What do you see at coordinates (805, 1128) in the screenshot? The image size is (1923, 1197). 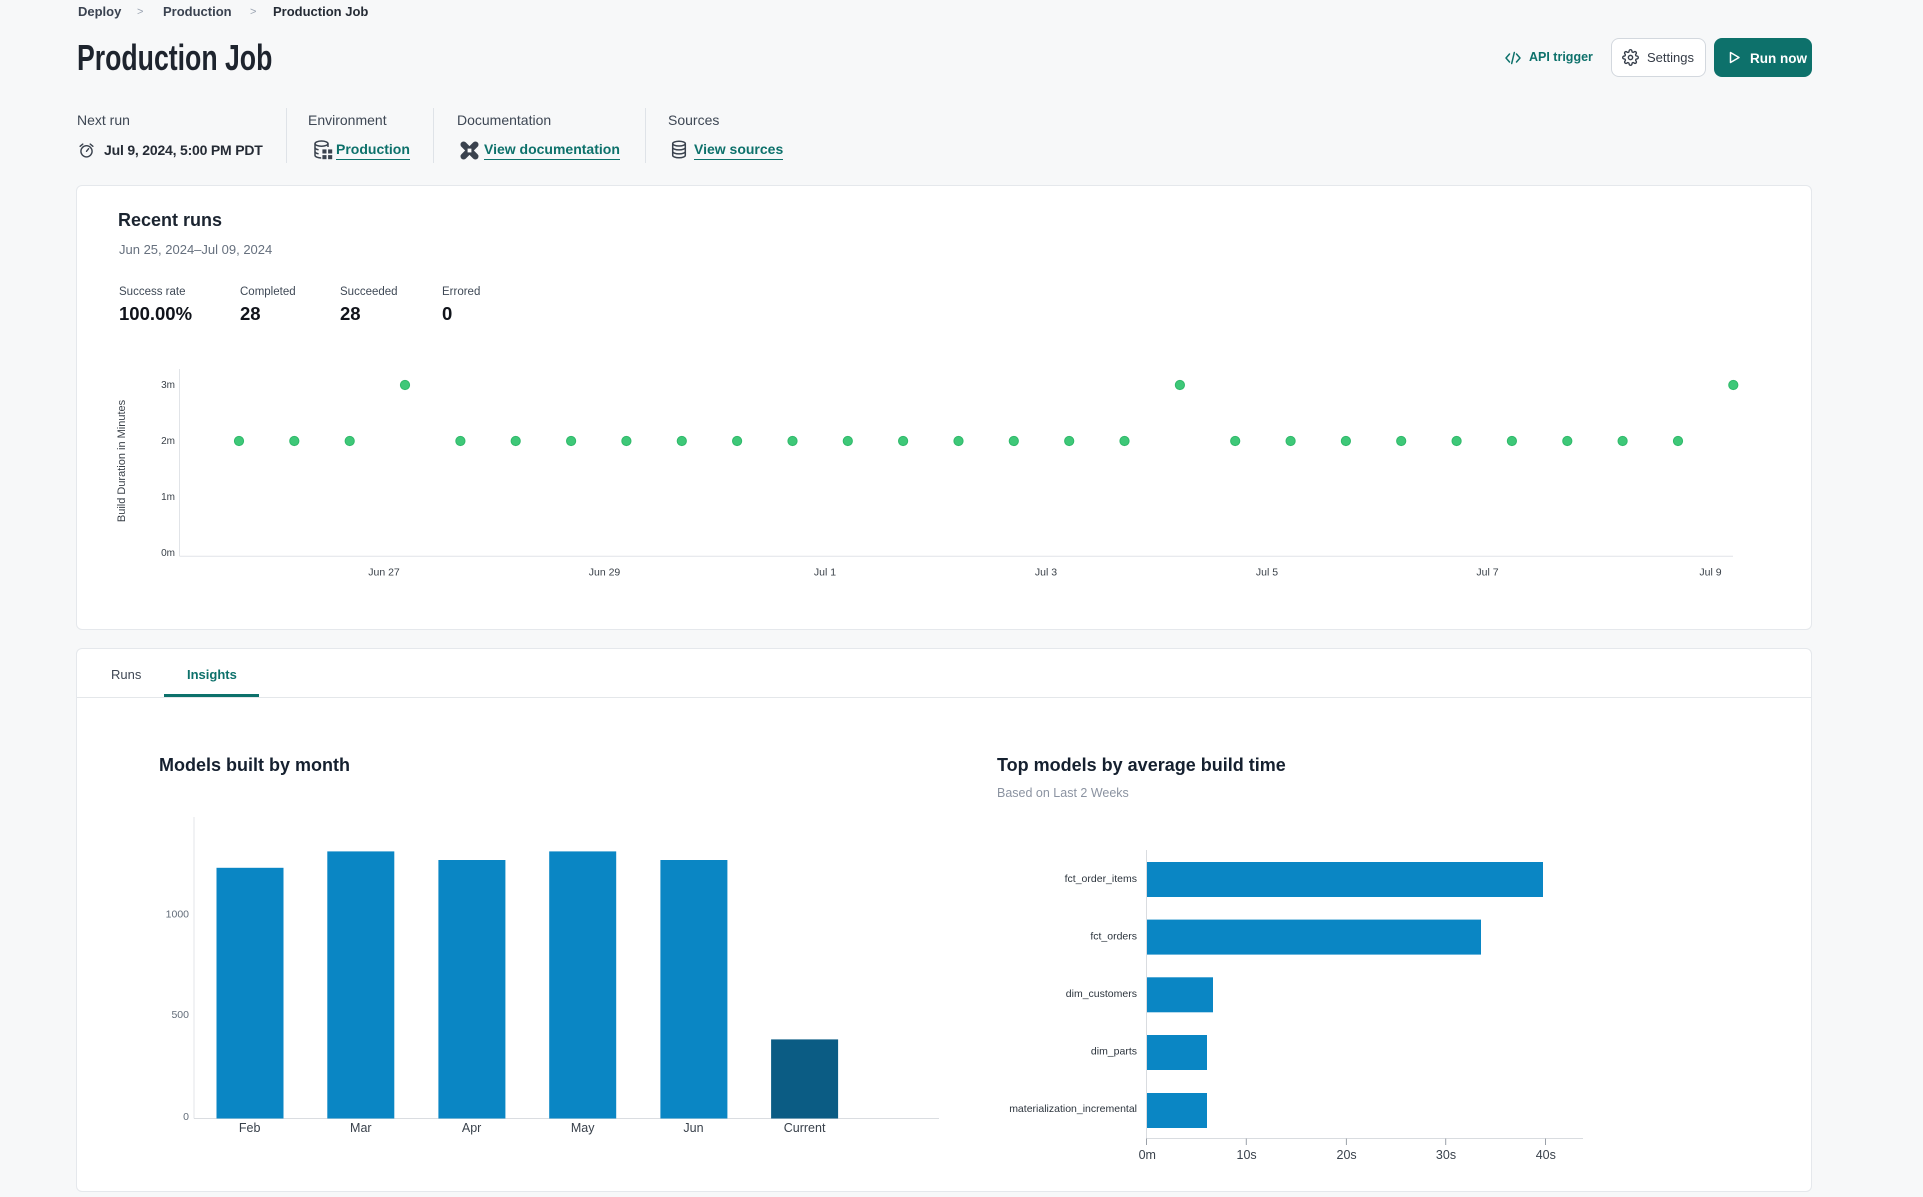 I see `svg-text: Current` at bounding box center [805, 1128].